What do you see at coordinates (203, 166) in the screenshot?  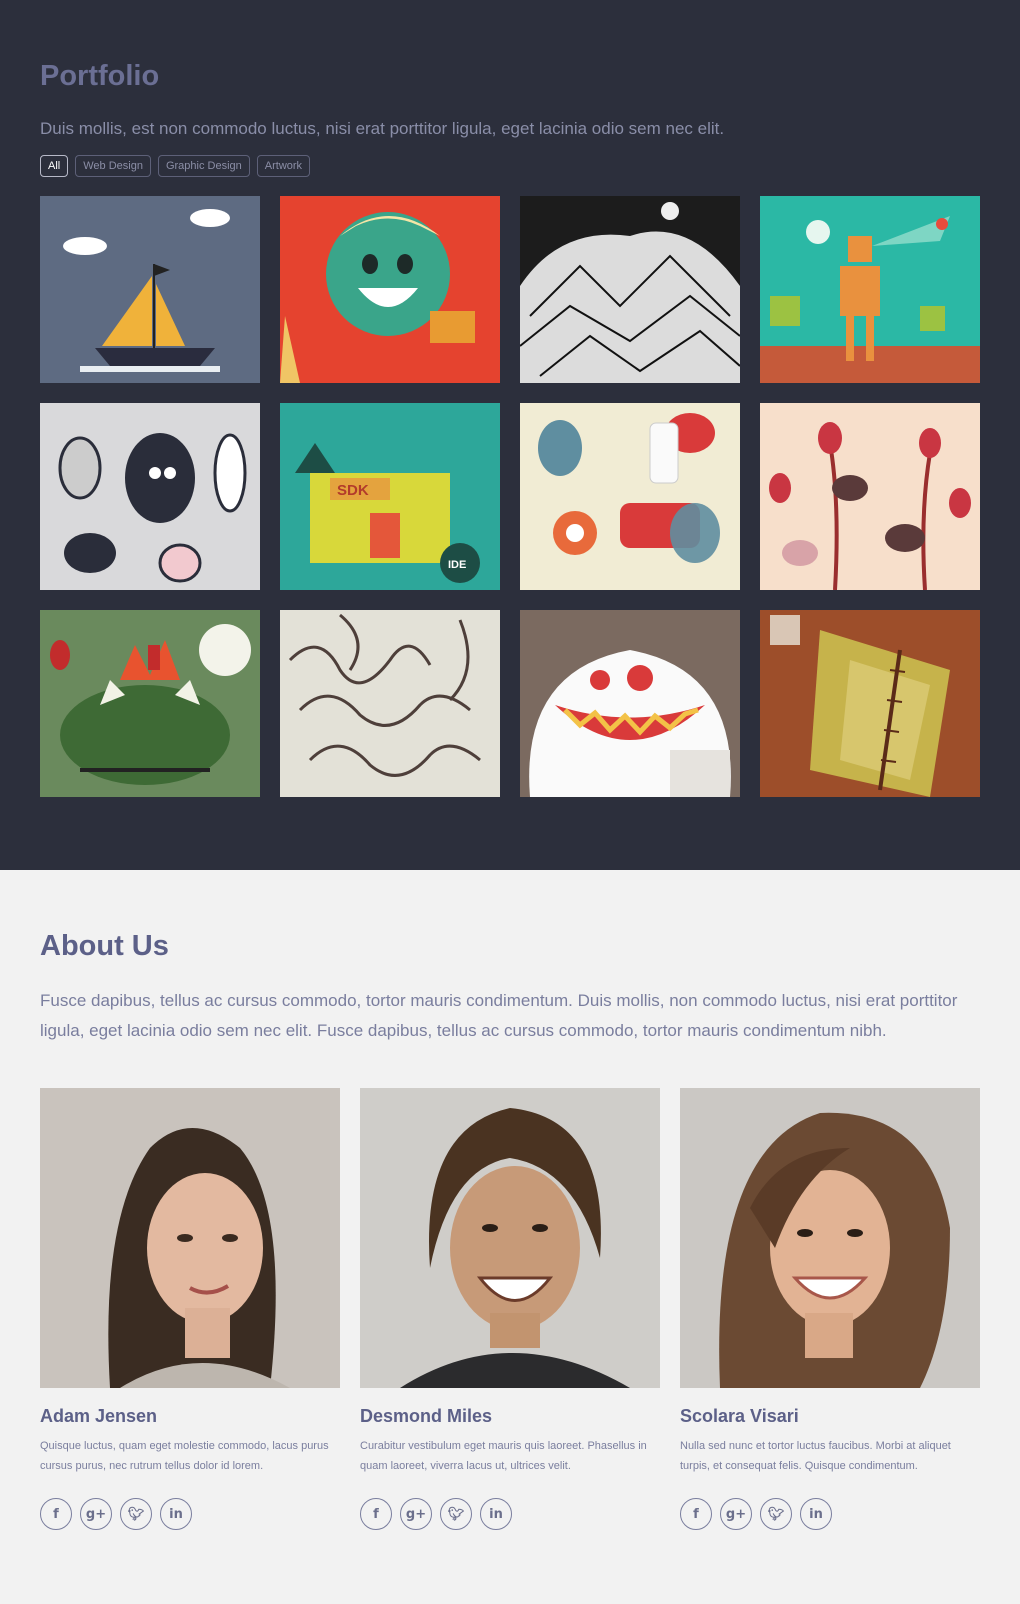 I see `filter-graphic-design: Graphic Design` at bounding box center [203, 166].